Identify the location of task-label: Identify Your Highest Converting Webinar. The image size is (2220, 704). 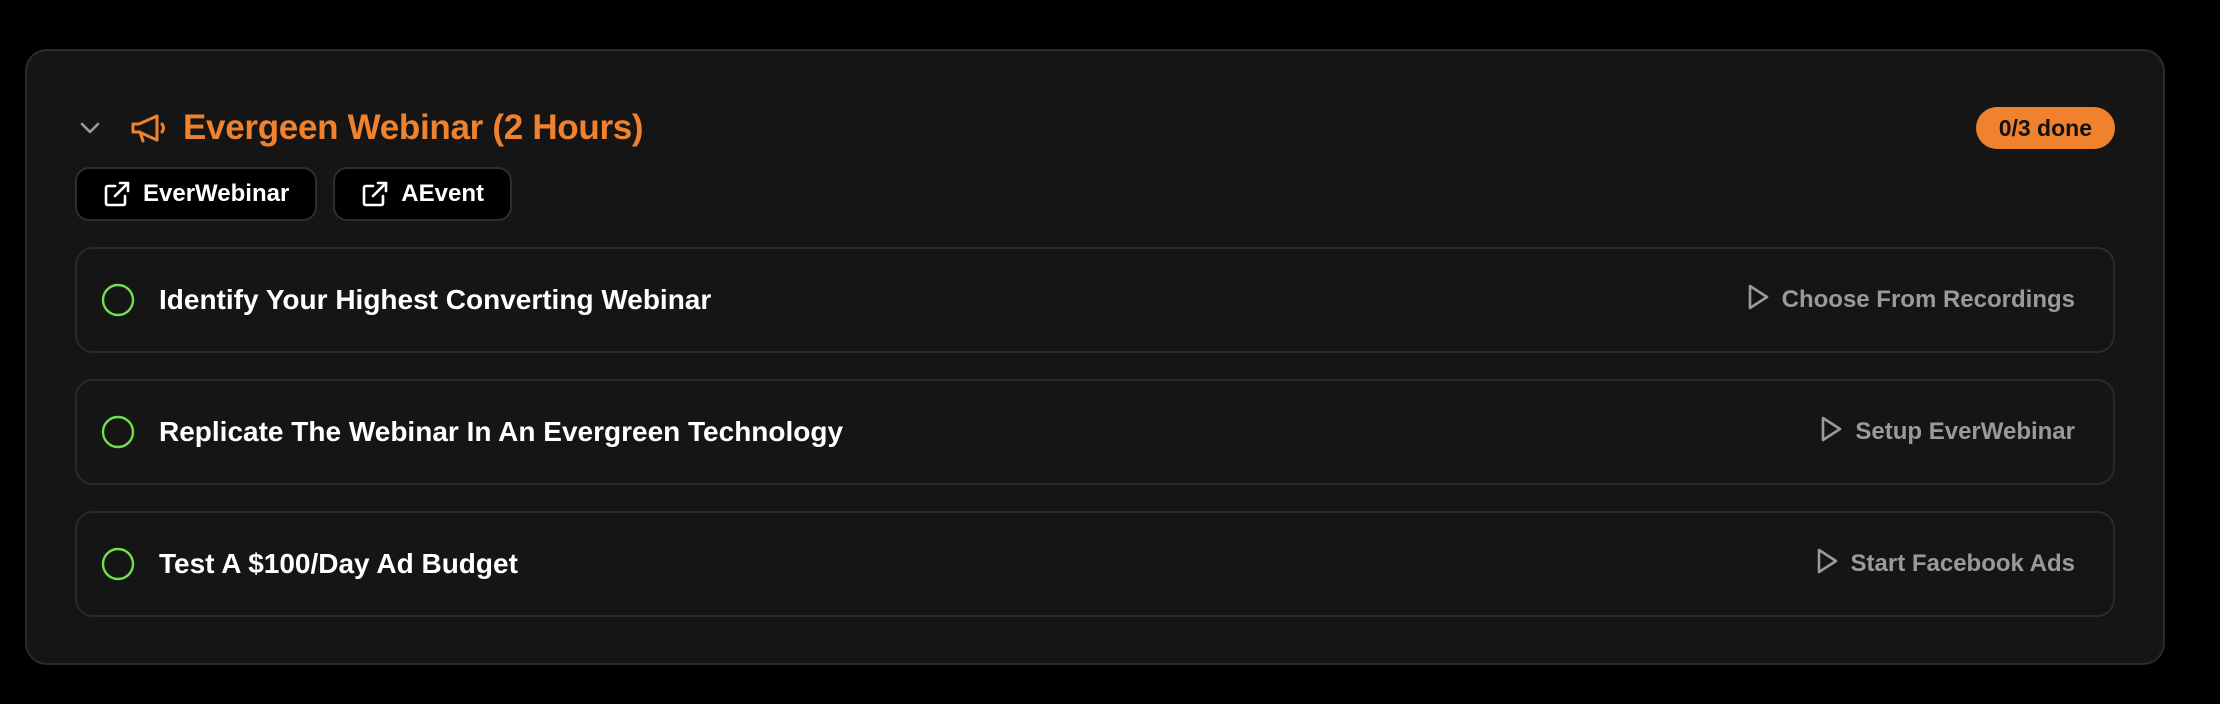
(435, 299).